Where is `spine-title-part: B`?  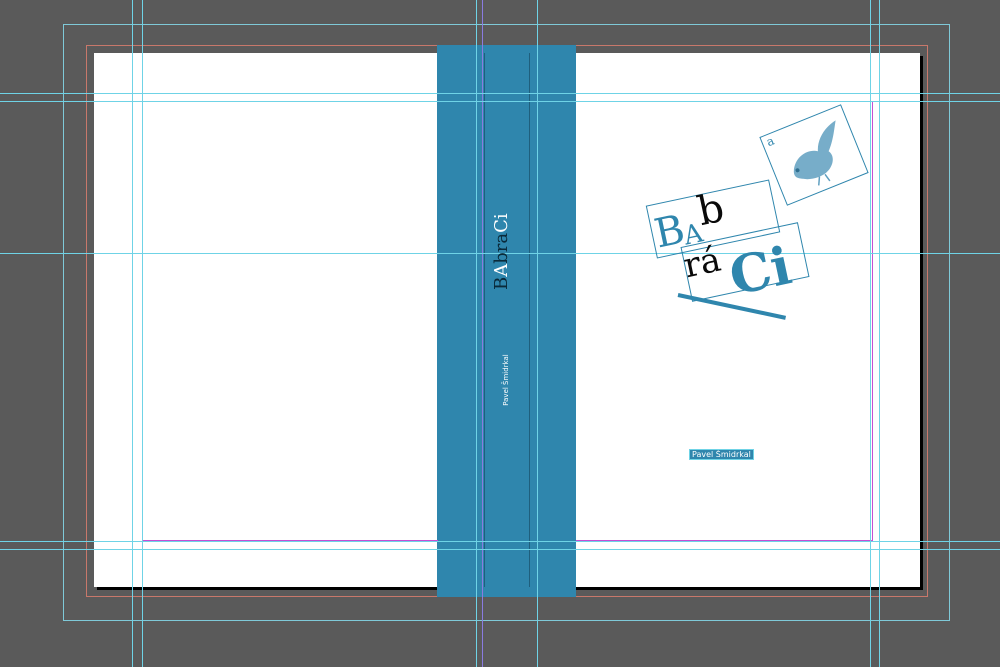 spine-title-part: B is located at coordinates (501, 283).